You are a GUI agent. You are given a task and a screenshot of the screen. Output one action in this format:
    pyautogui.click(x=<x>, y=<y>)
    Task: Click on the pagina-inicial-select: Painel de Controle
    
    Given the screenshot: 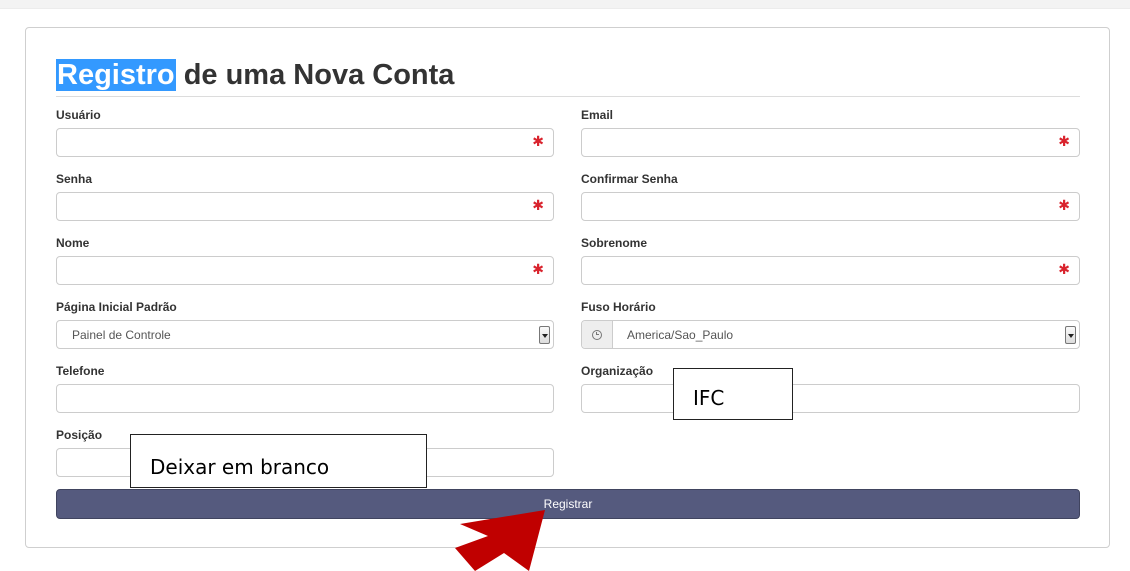 What is the action you would take?
    pyautogui.click(x=305, y=334)
    